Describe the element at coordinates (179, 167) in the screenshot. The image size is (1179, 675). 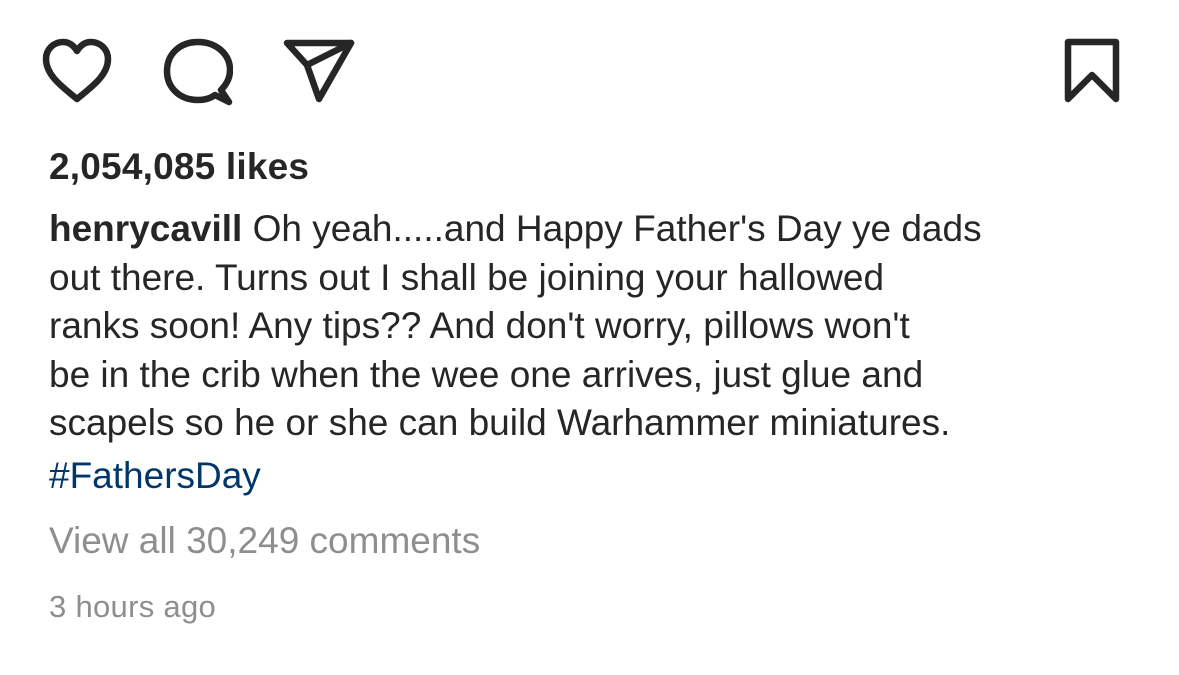
I see `like-count: 2,054,085 likes` at that location.